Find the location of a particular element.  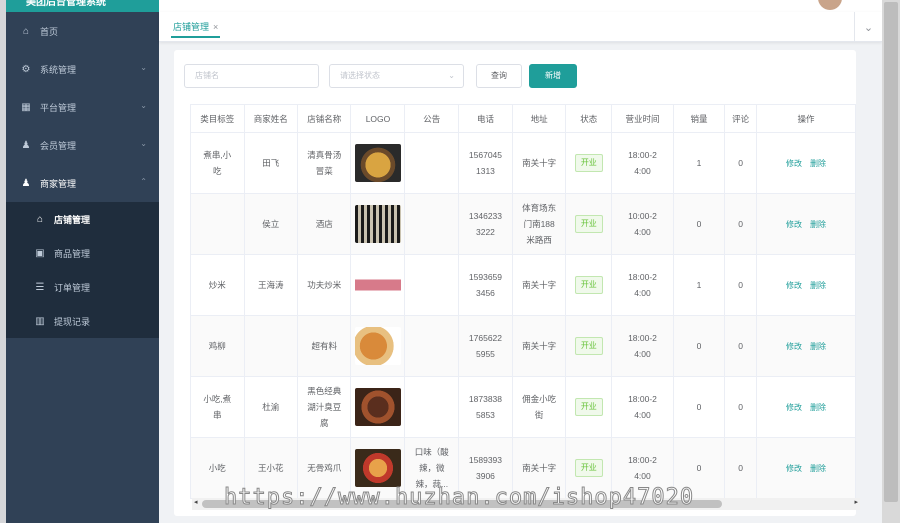

tag-cell: 炒米 is located at coordinates (217, 285).